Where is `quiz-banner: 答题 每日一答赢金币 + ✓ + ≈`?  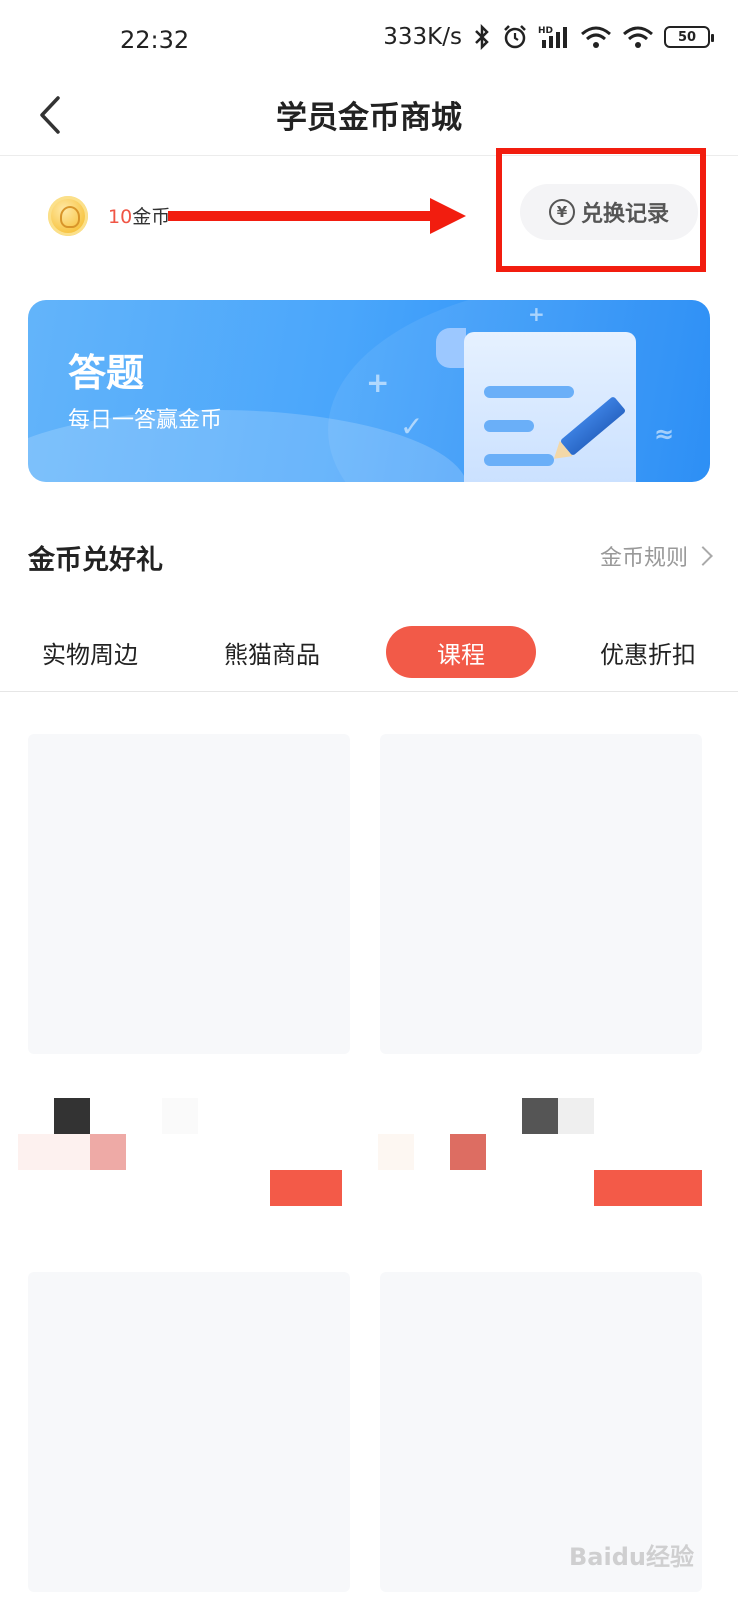
quiz-banner: 答题 每日一答赢金币 + ✓ + ≈ is located at coordinates (369, 391).